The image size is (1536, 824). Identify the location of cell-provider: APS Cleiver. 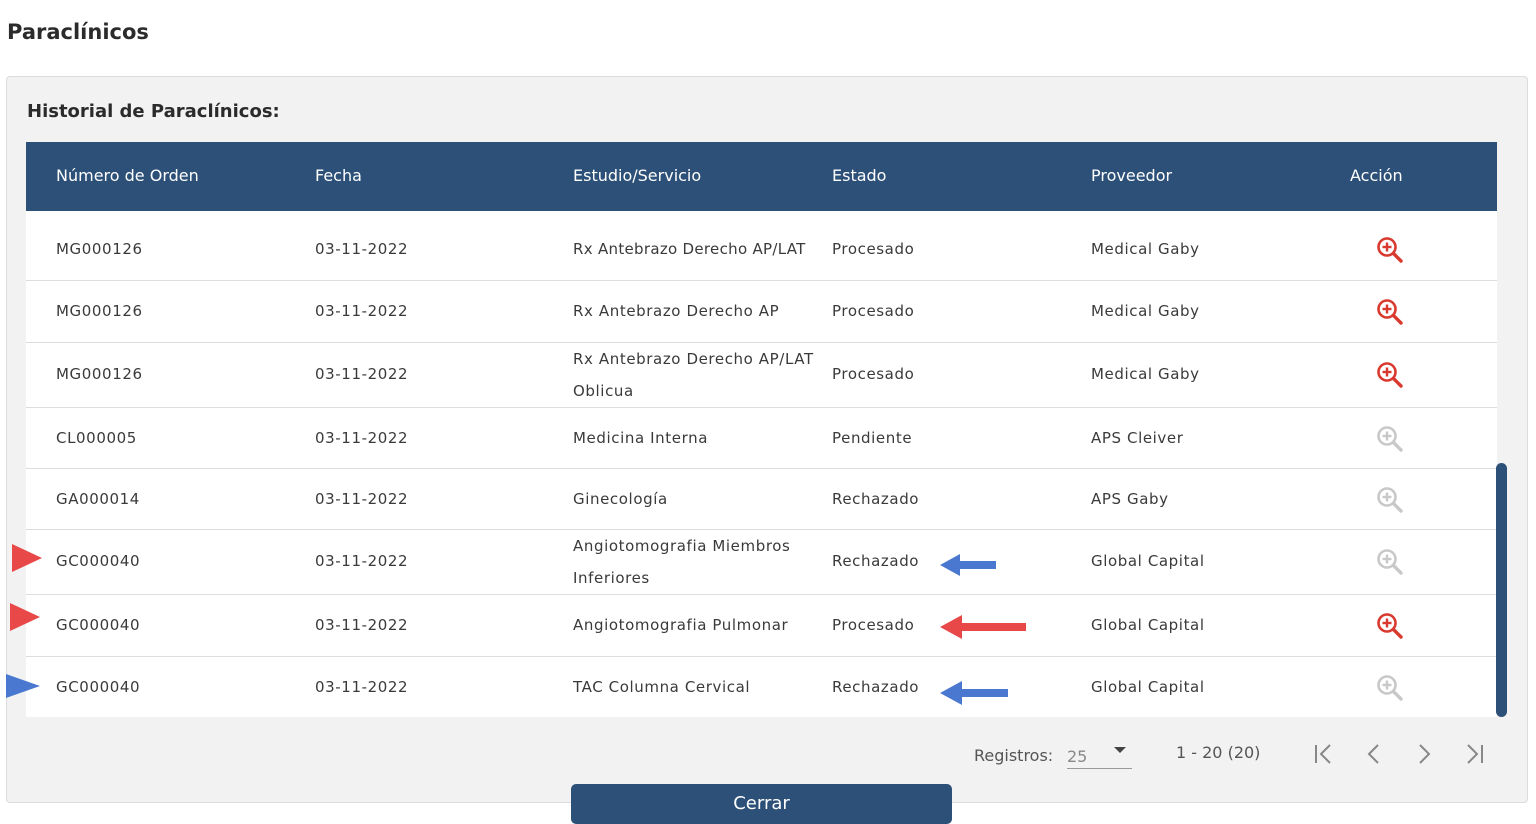
(1137, 438).